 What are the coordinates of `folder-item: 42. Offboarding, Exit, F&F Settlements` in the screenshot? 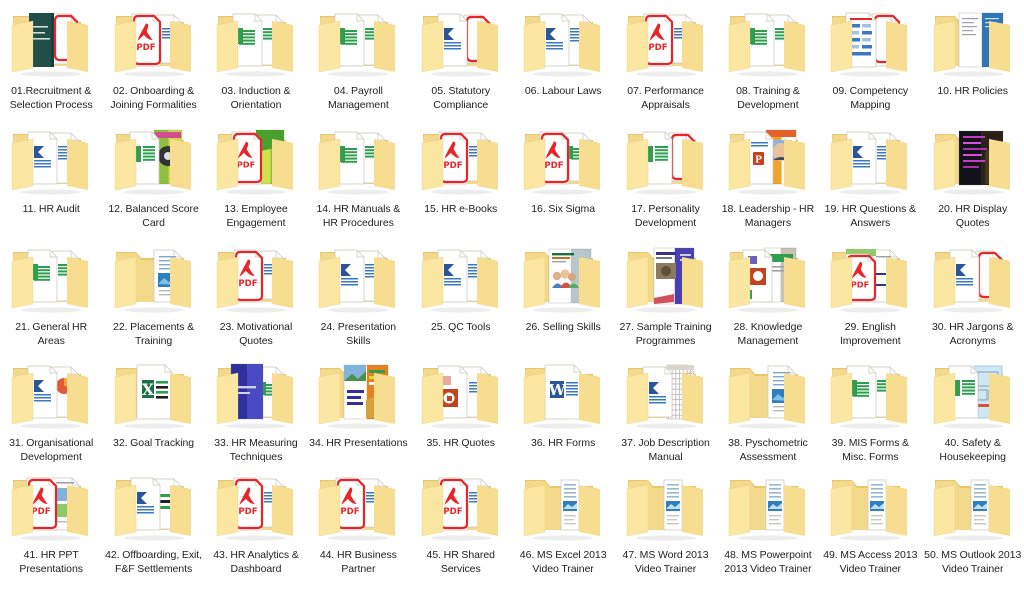 It's located at (153, 520).